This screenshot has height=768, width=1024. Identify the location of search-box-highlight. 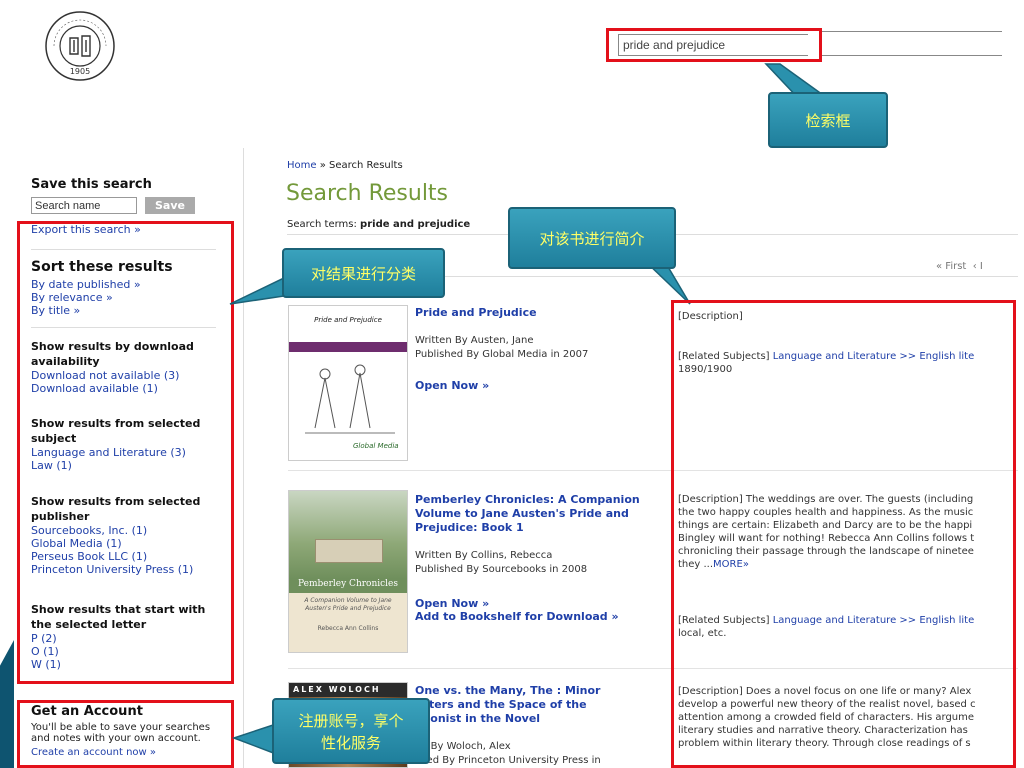
(714, 45).